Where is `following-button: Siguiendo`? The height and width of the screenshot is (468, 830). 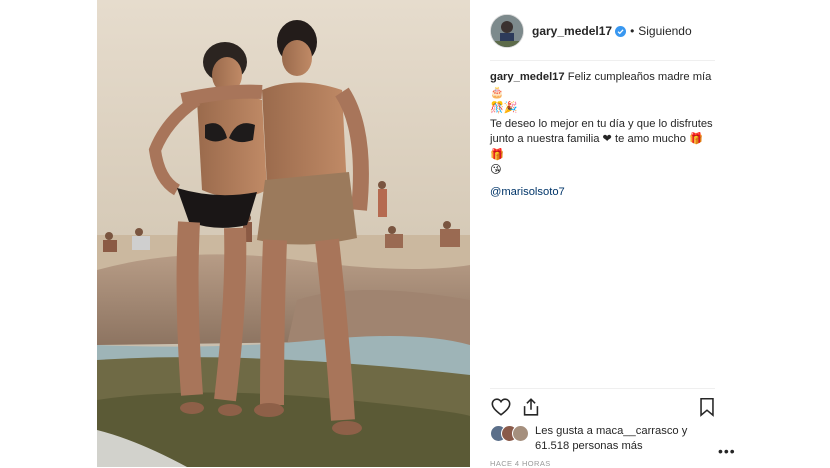
following-button: Siguiendo is located at coordinates (664, 31).